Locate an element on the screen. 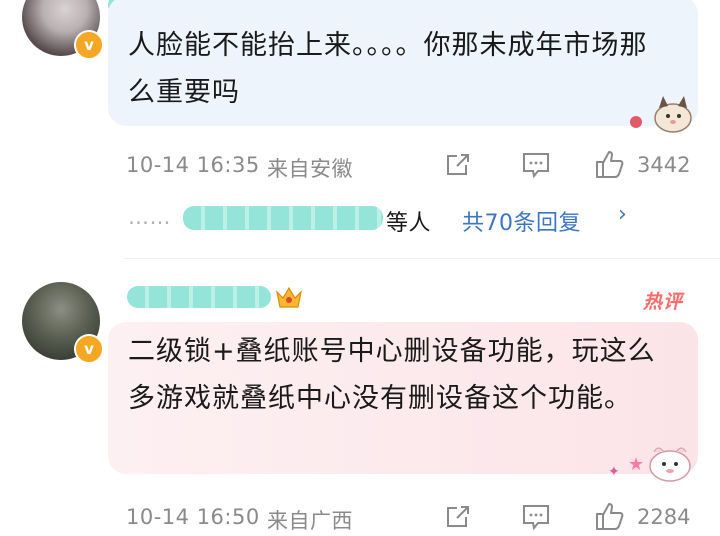 Image resolution: width=720 pixels, height=536 pixels. view-replies-link: 共70条回复 is located at coordinates (521, 221).